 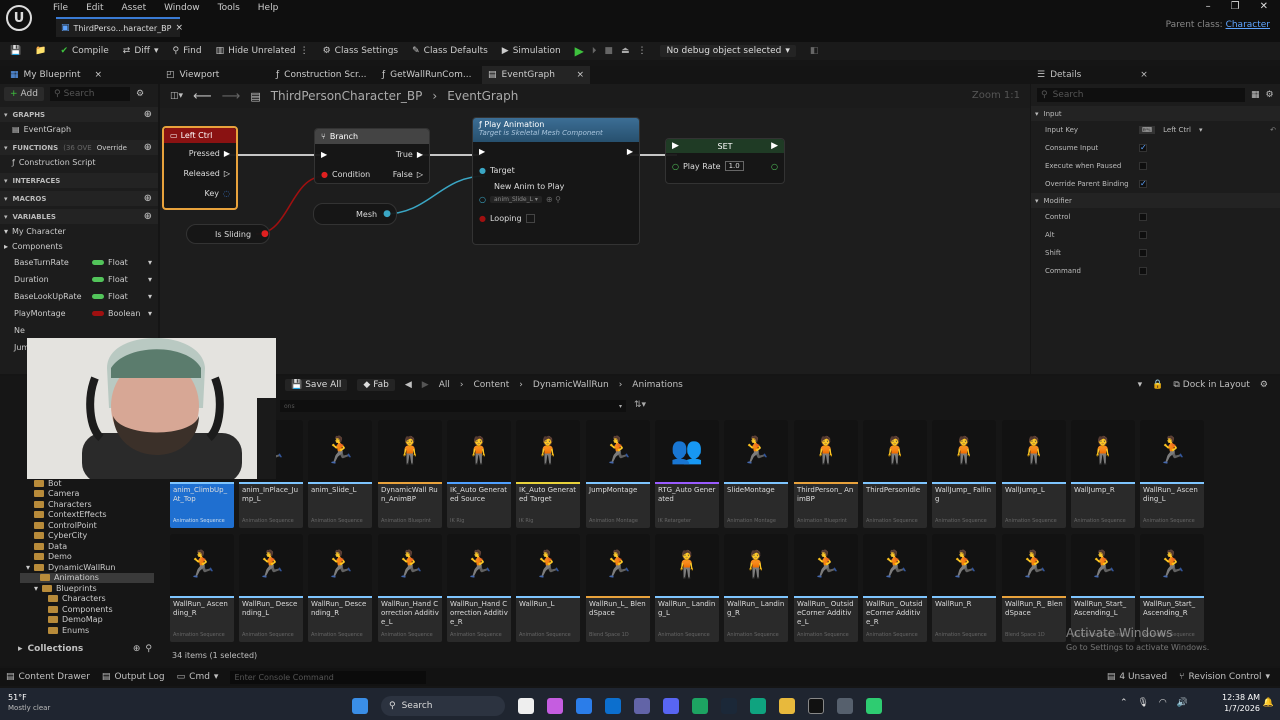 I want to click on asset-tile: 🏃 WallRun_L Animation Sequence, so click(x=548, y=588).